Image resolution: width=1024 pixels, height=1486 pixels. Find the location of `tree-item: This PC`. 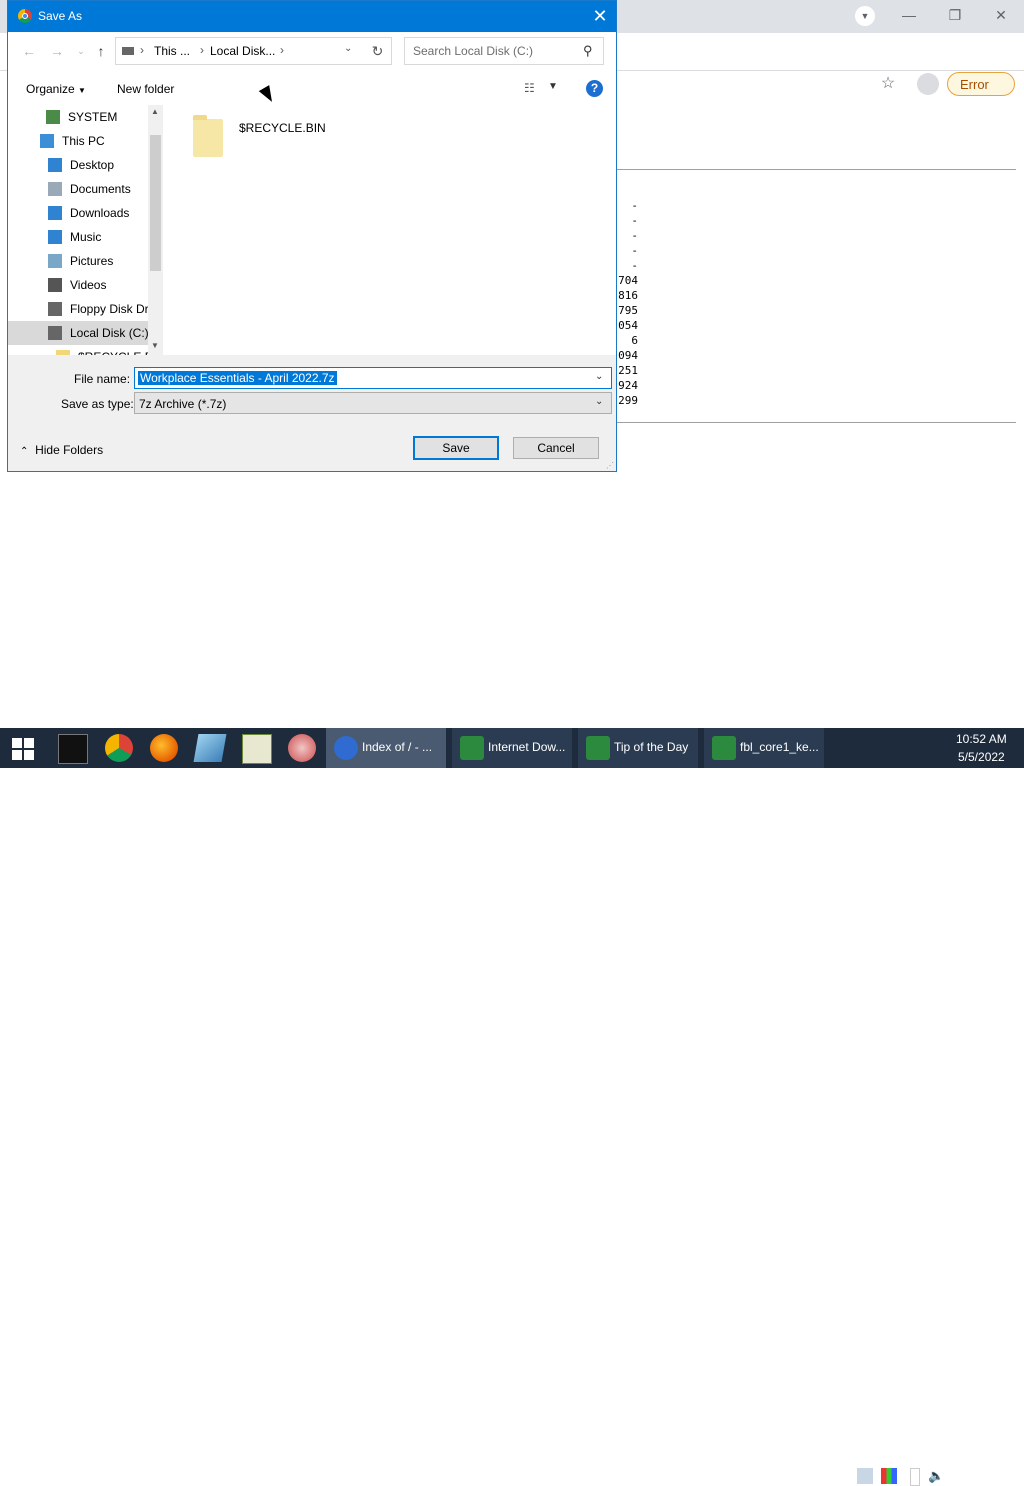

tree-item: This PC is located at coordinates (78, 141).